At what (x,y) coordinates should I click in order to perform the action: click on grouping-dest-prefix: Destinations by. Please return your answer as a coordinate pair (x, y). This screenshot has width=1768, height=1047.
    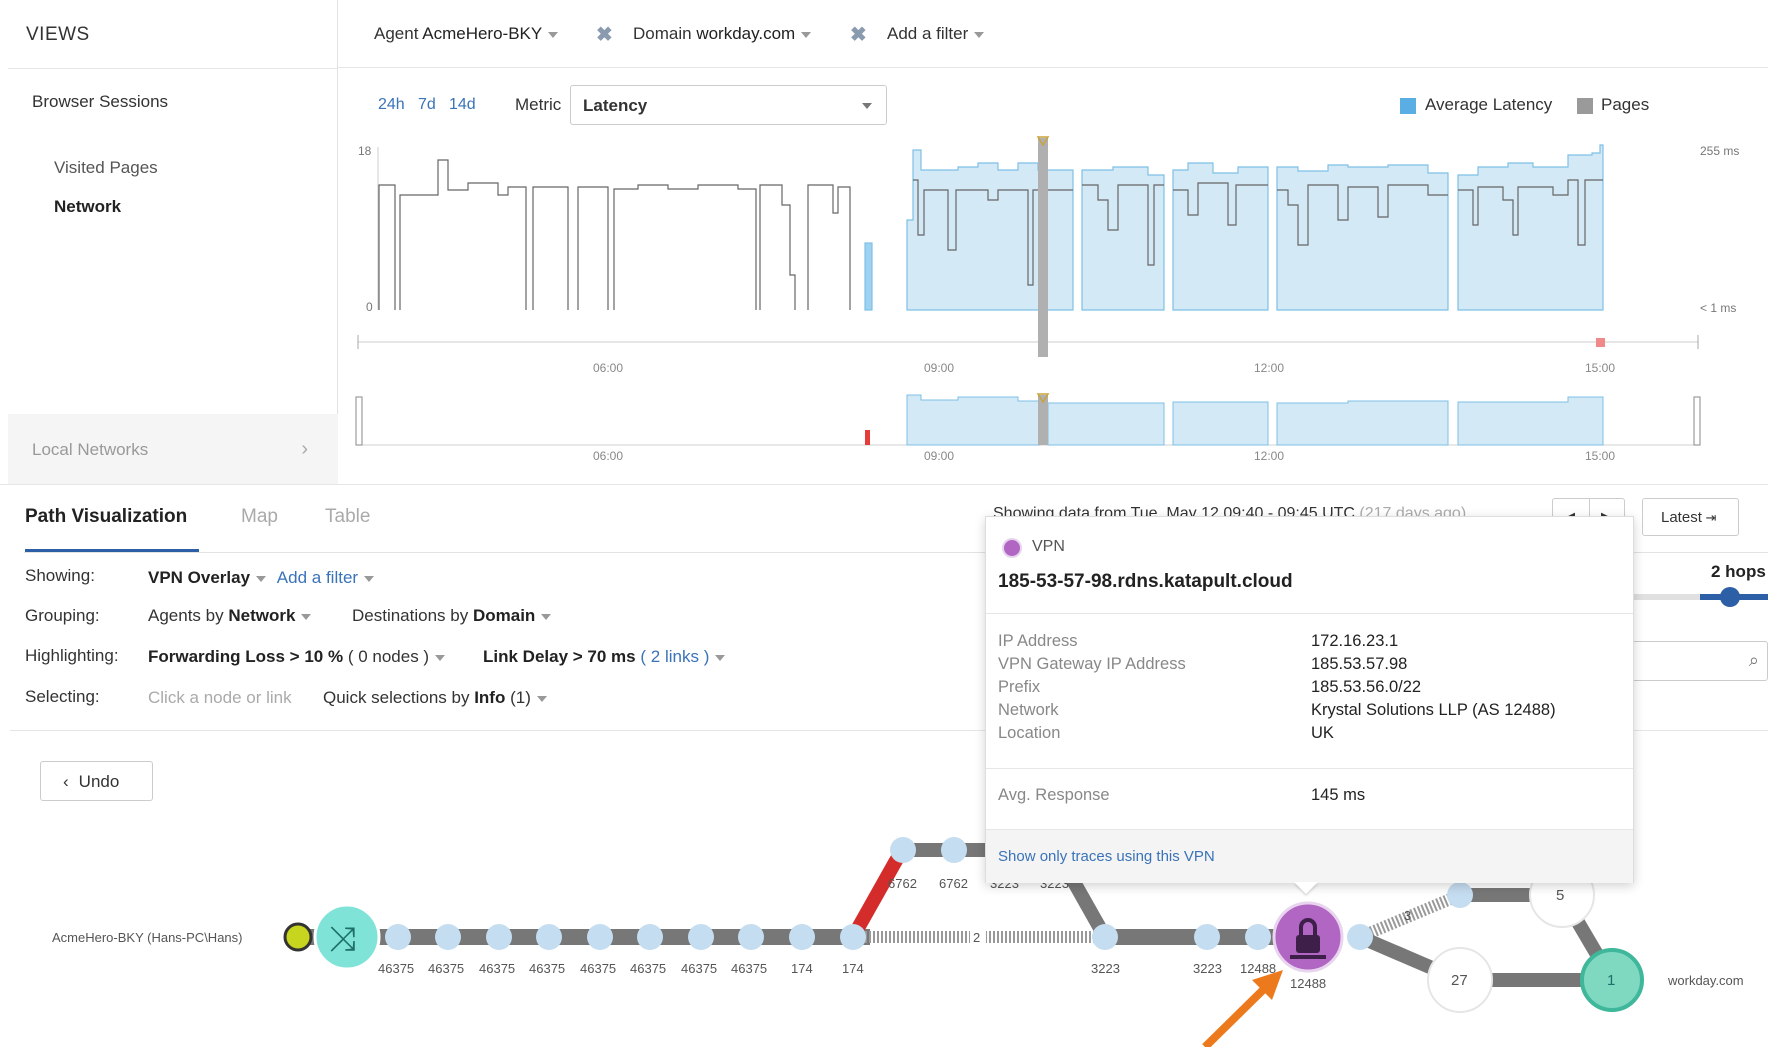
    Looking at the image, I should click on (410, 615).